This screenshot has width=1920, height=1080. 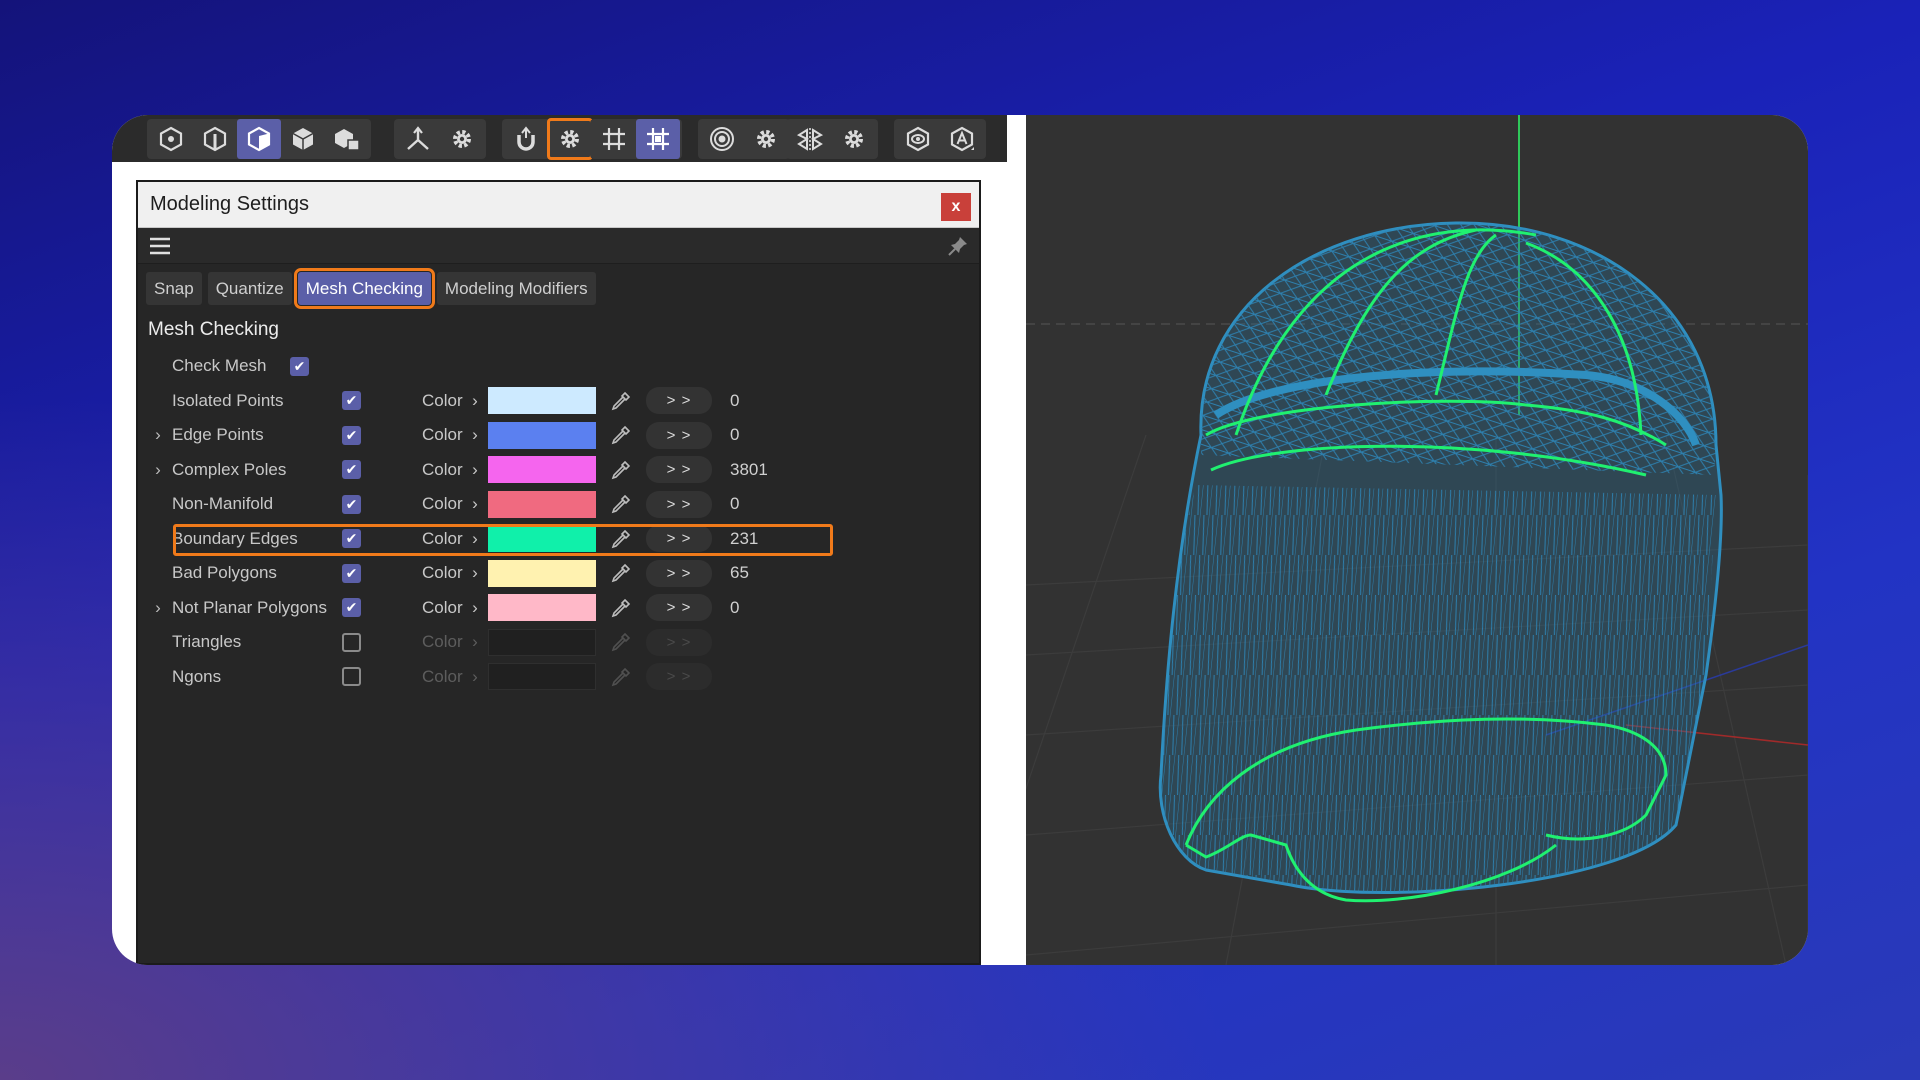 What do you see at coordinates (739, 573) in the screenshot?
I see `check-row-count: 65` at bounding box center [739, 573].